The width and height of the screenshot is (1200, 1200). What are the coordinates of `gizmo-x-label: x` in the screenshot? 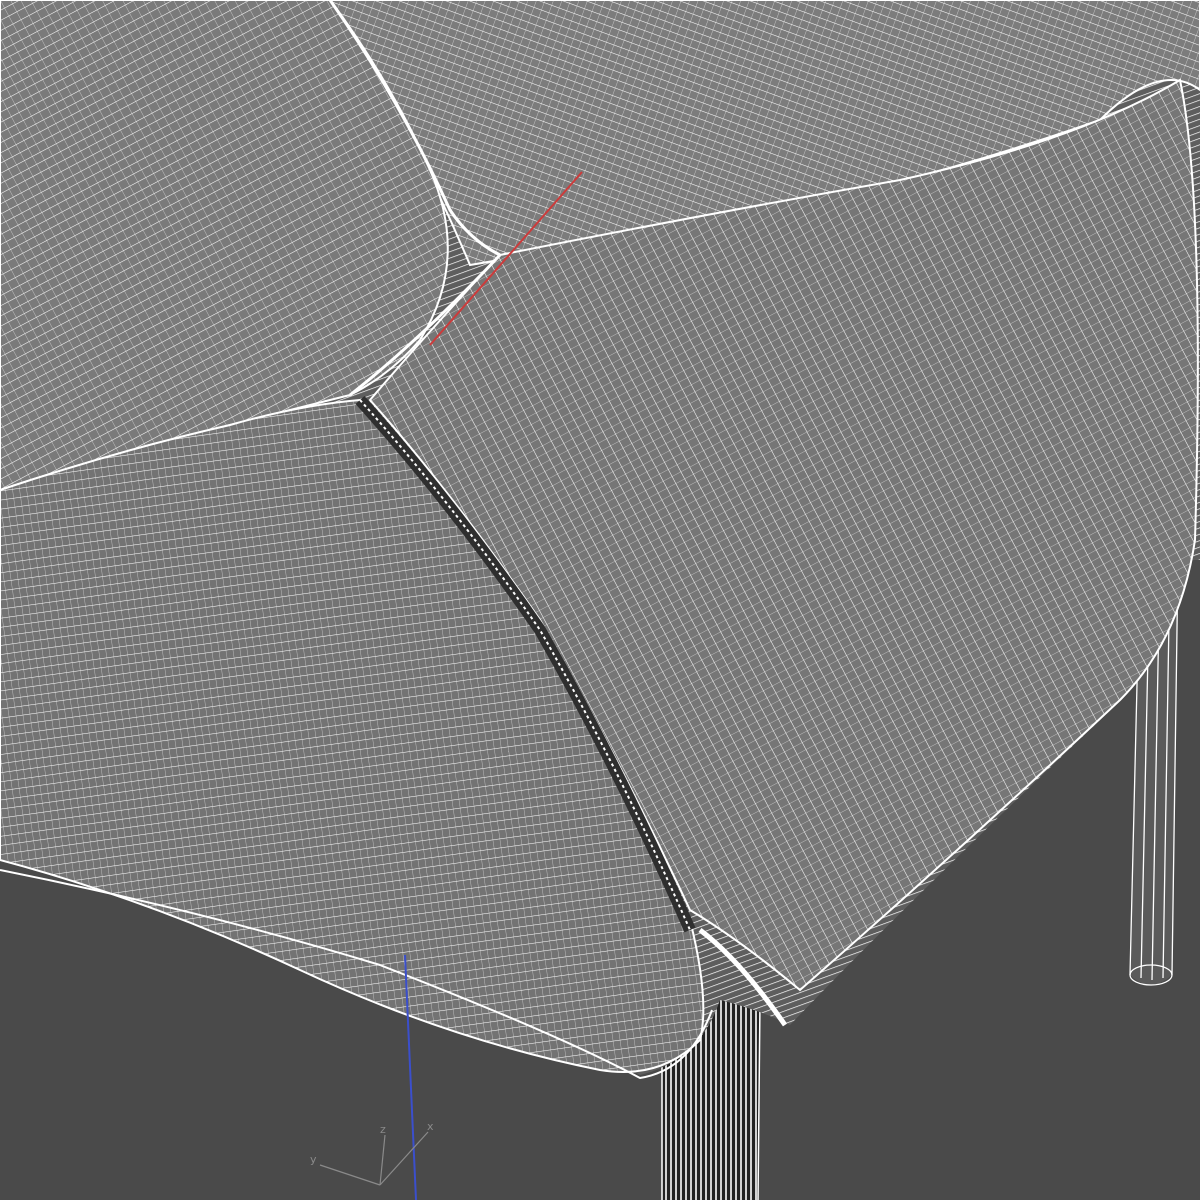 It's located at (430, 1126).